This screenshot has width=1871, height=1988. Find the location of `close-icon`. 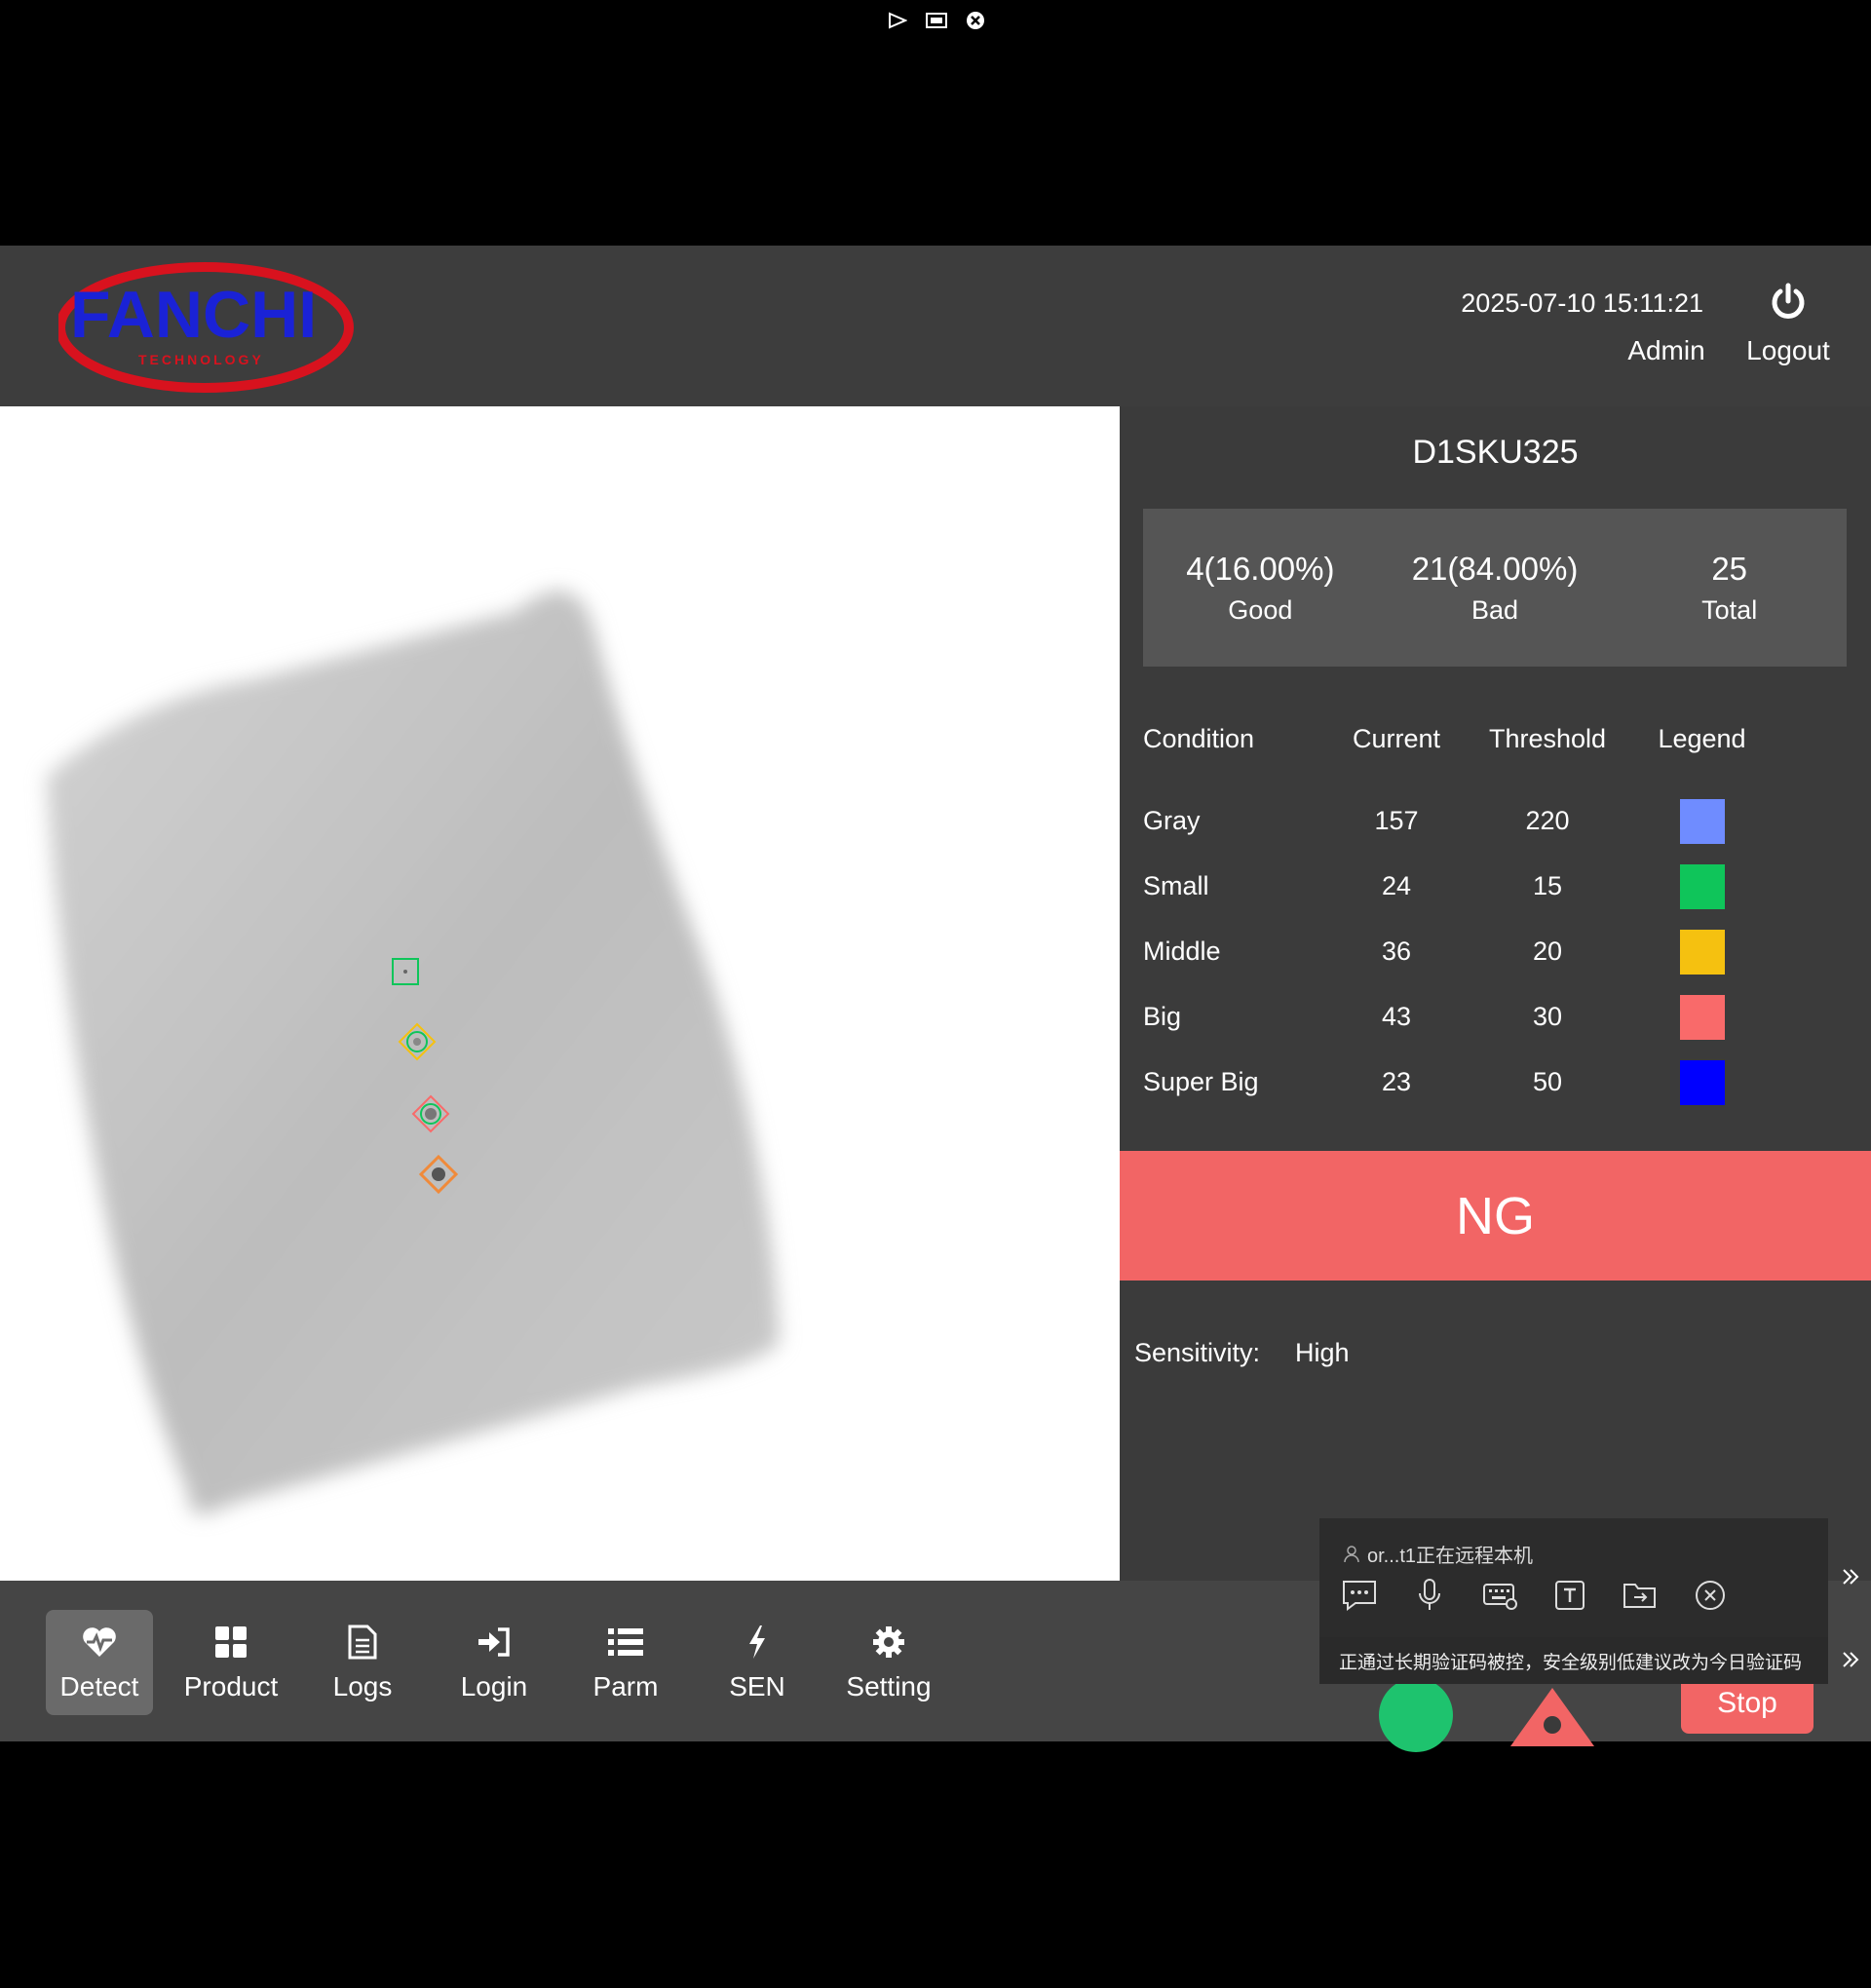

close-icon is located at coordinates (975, 20).